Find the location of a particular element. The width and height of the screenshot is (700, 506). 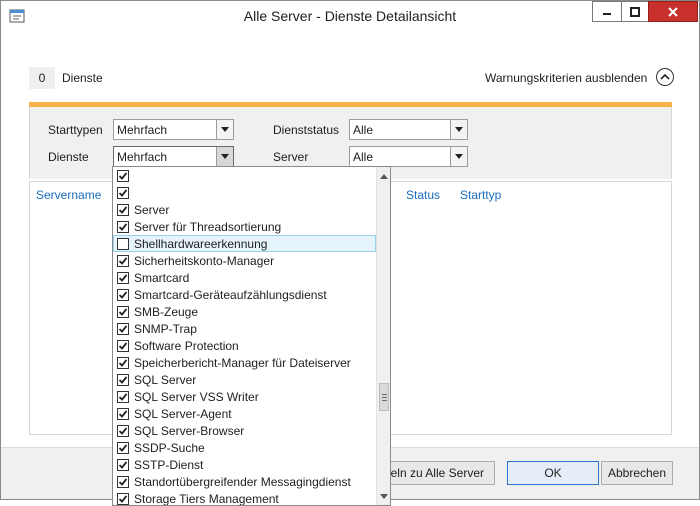

starttypen-label: Starttypen is located at coordinates (75, 130).